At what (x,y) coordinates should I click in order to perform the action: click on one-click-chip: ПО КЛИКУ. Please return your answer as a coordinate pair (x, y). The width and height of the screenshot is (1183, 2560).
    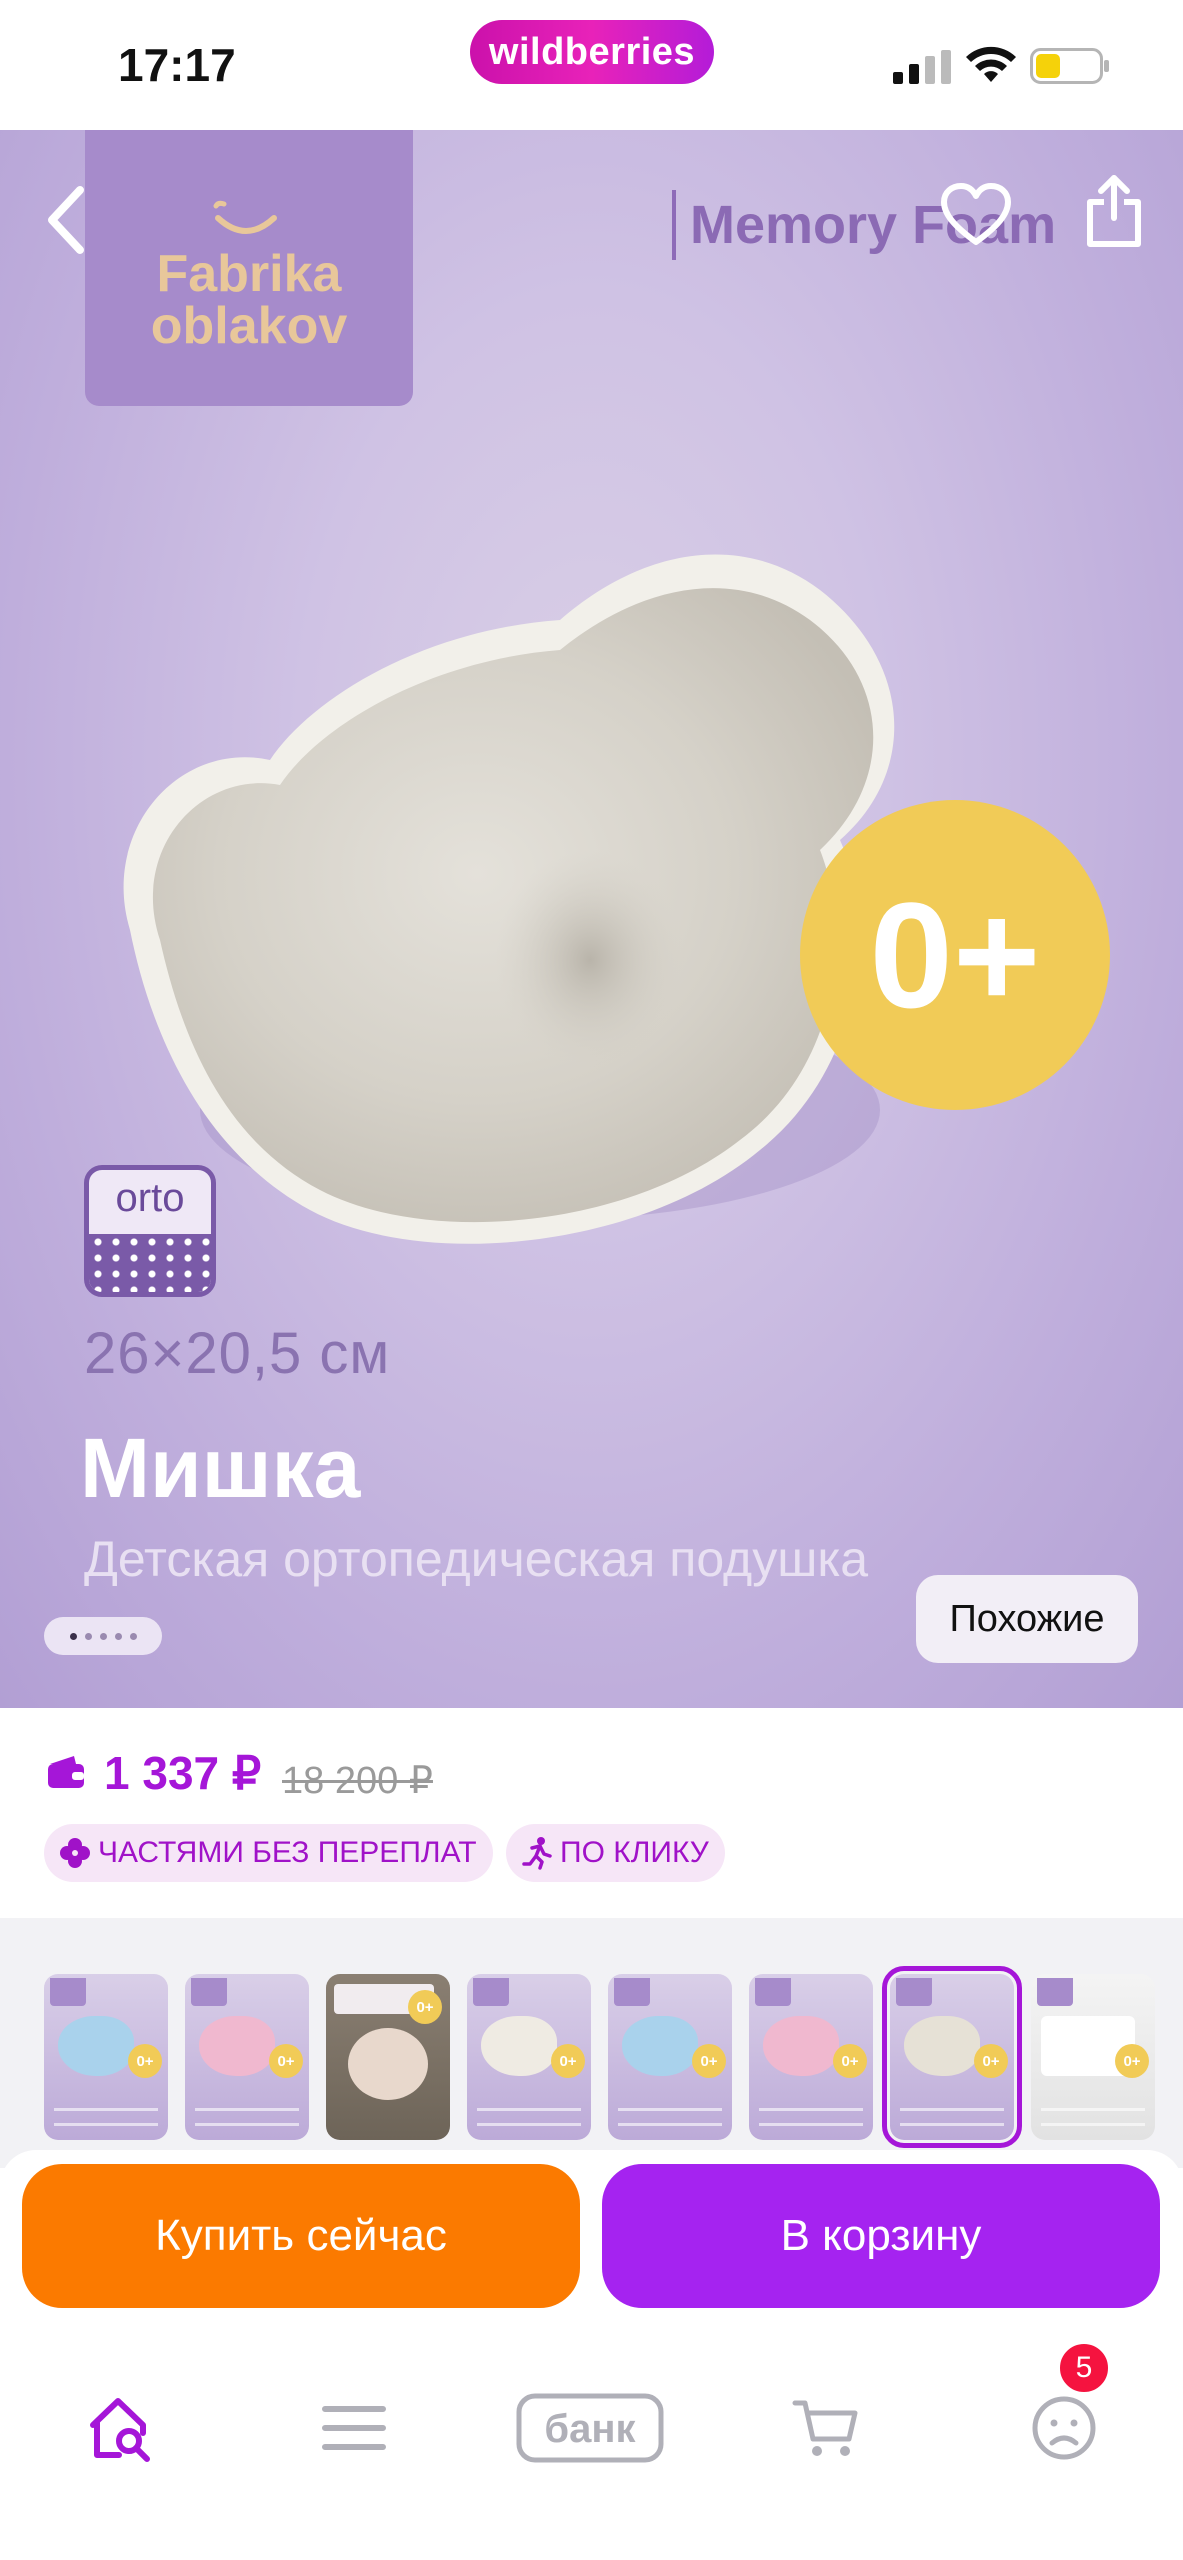
    Looking at the image, I should click on (615, 1853).